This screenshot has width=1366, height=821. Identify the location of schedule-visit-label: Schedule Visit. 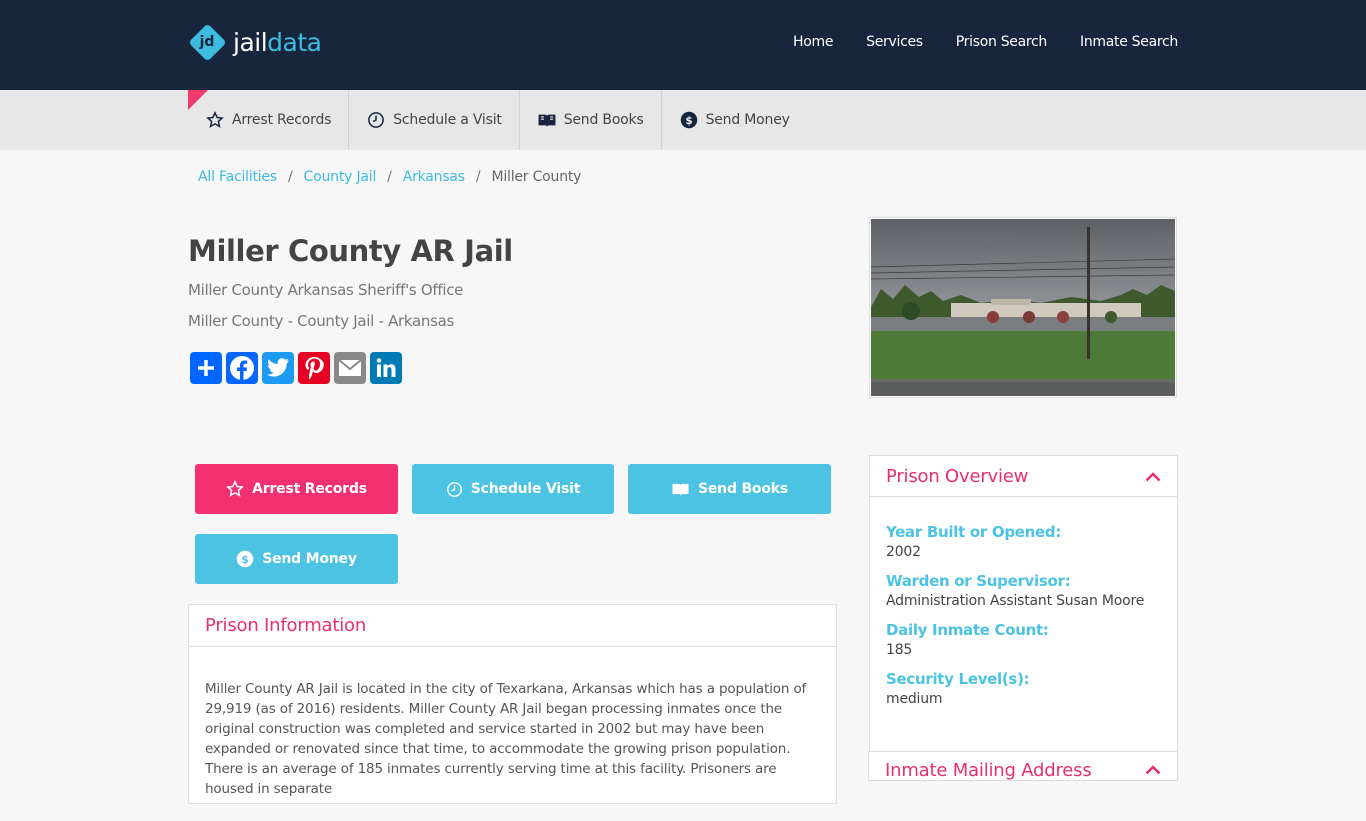
(525, 489).